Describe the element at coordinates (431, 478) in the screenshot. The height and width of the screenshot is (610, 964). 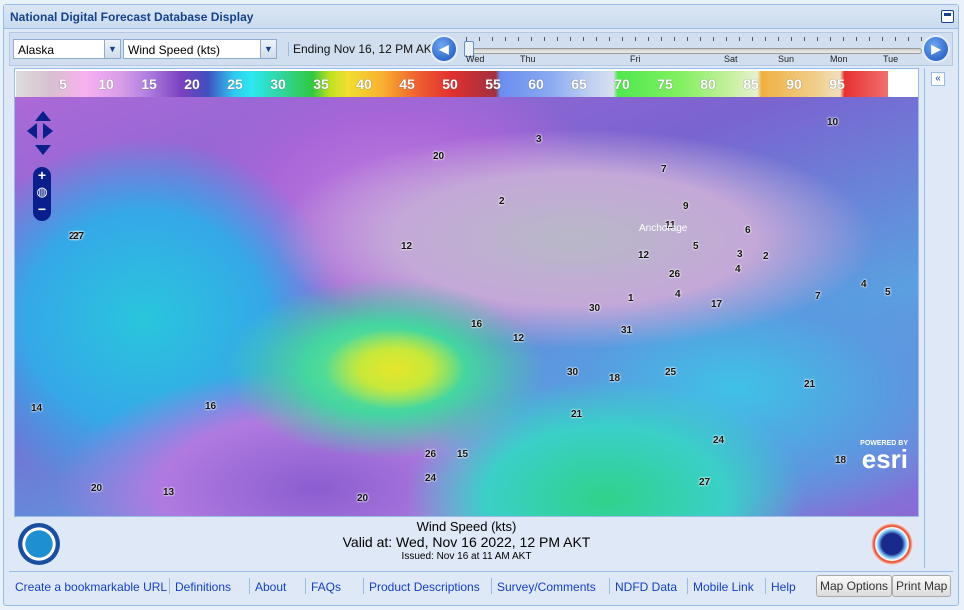
I see `station-value: 24` at that location.